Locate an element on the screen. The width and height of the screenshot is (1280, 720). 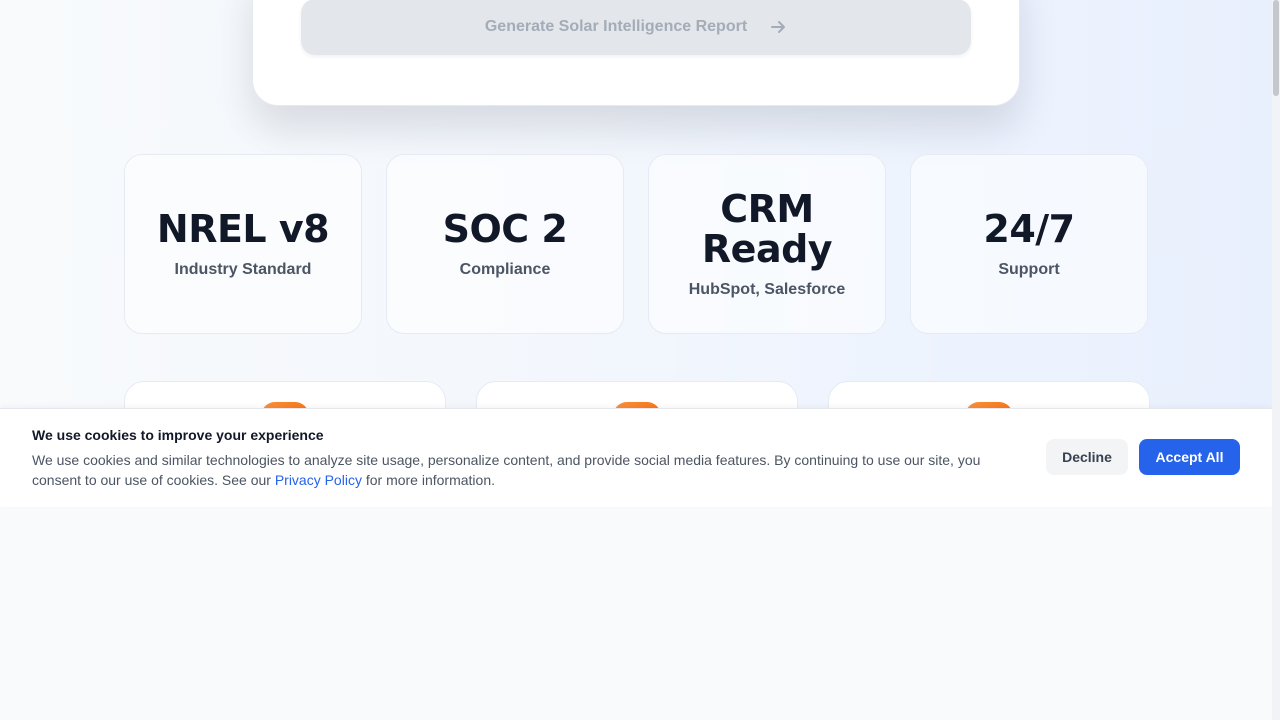
scrollbar-track is located at coordinates (1276, 360).